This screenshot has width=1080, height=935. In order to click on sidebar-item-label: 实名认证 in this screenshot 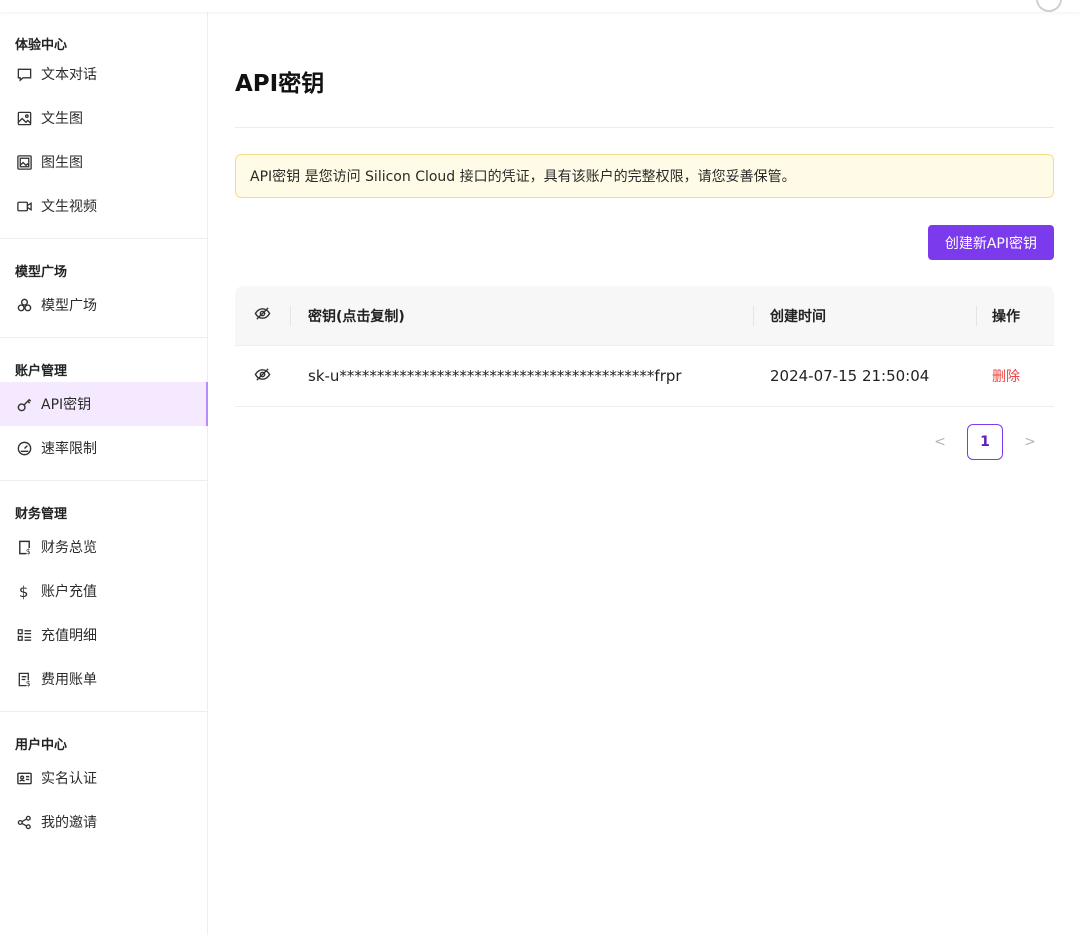, I will do `click(69, 779)`.